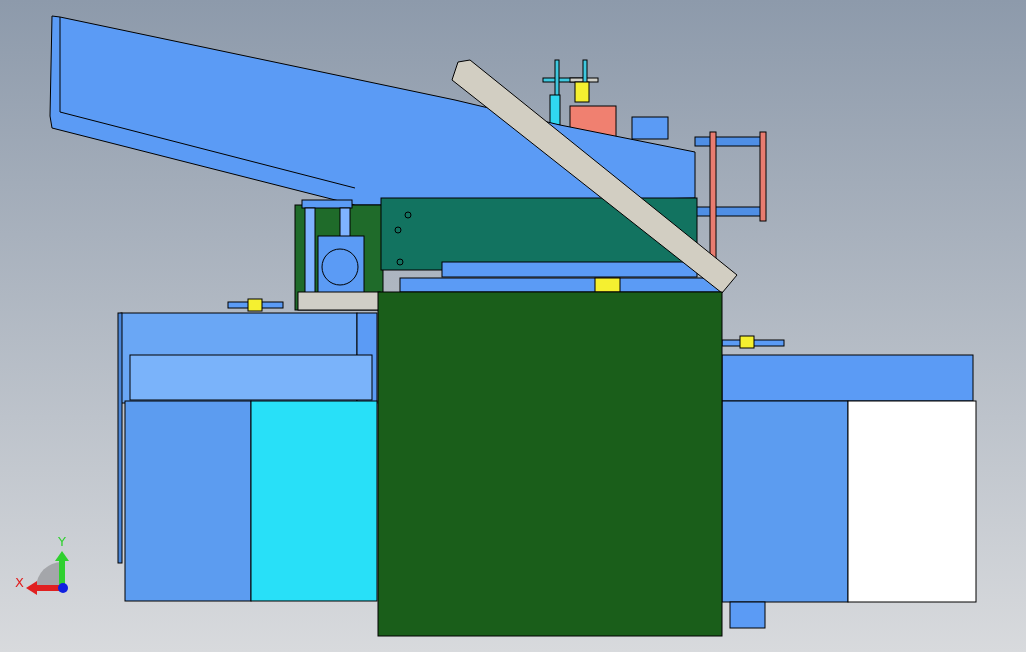 This screenshot has height=652, width=1026. Describe the element at coordinates (19, 582) in the screenshot. I see `x-axis-label: X` at that location.